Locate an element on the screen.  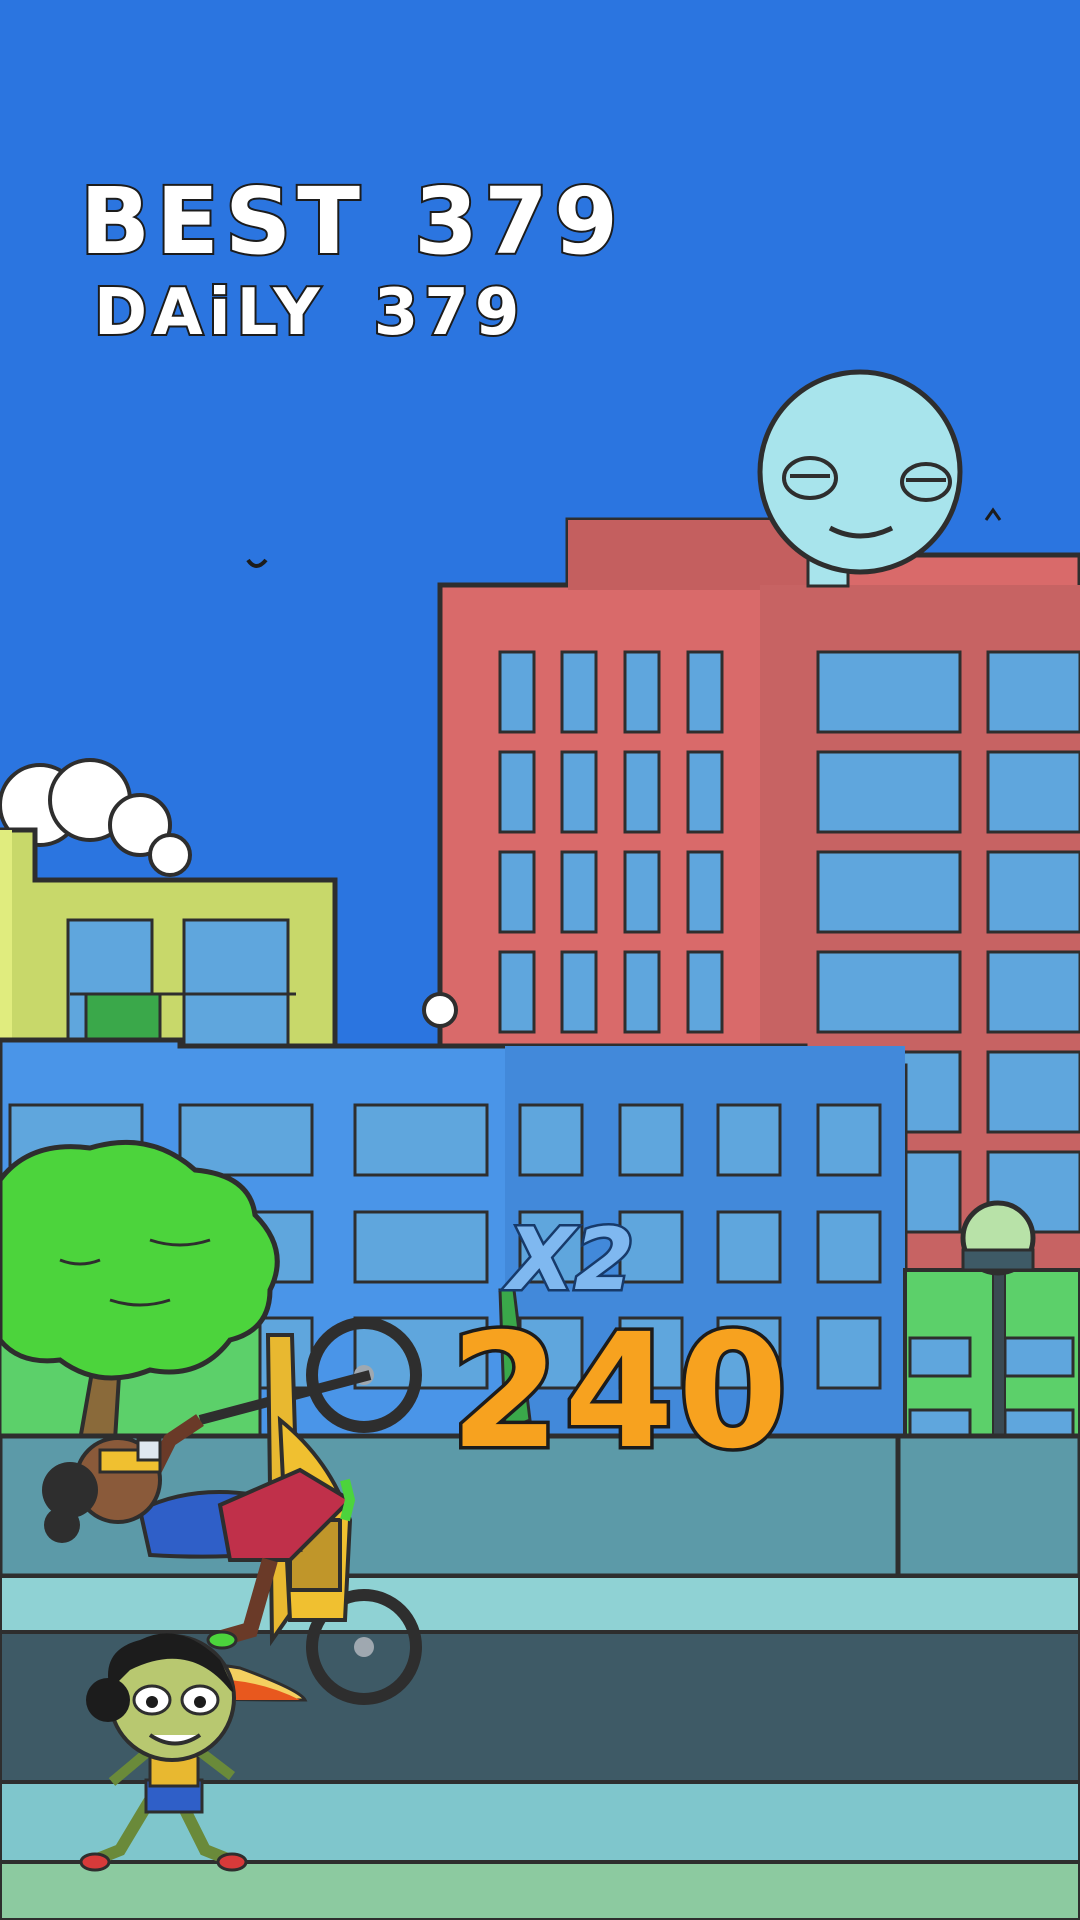
grass-strip is located at coordinates (540, 1890).